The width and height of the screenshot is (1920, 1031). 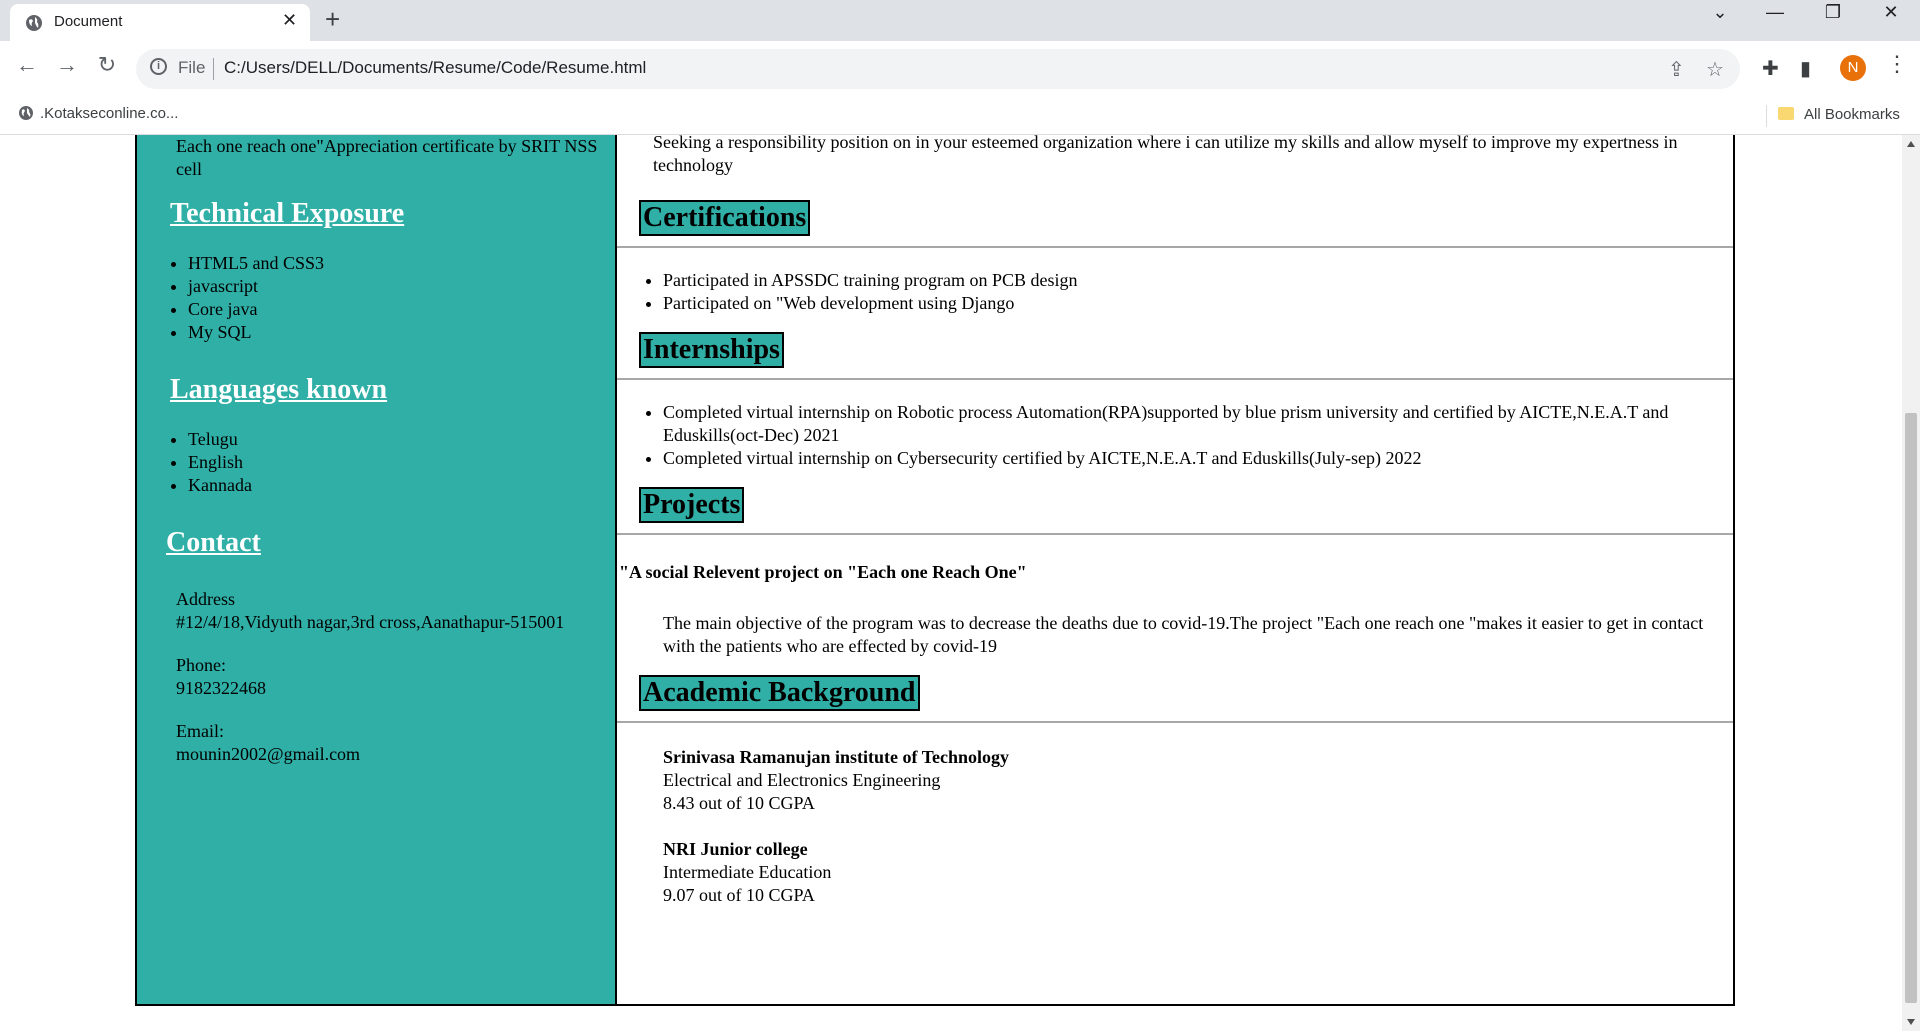 I want to click on score: 8.43 out of 10 CGPA, so click(x=739, y=803).